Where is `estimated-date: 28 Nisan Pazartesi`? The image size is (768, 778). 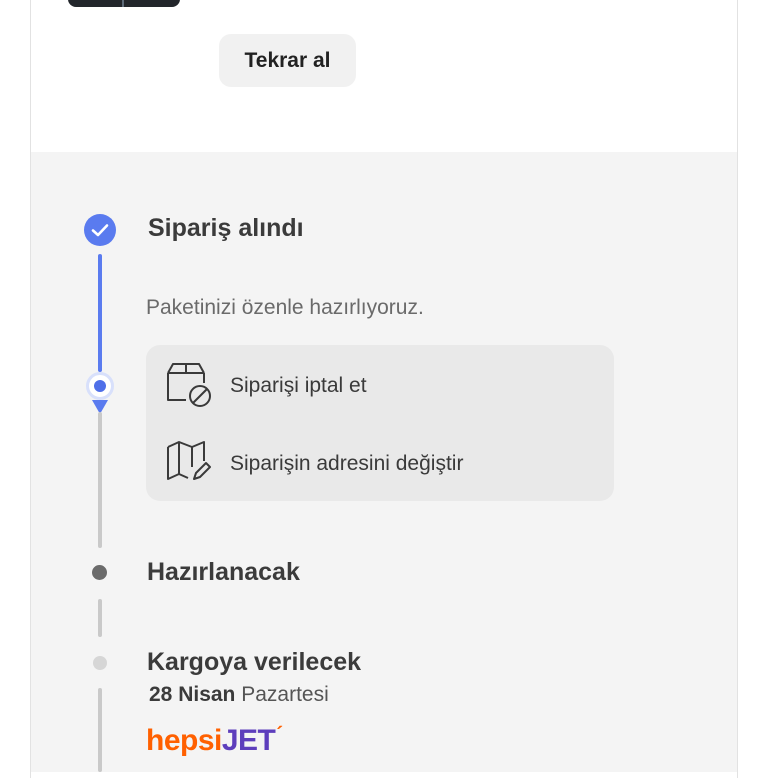 estimated-date: 28 Nisan Pazartesi is located at coordinates (239, 695).